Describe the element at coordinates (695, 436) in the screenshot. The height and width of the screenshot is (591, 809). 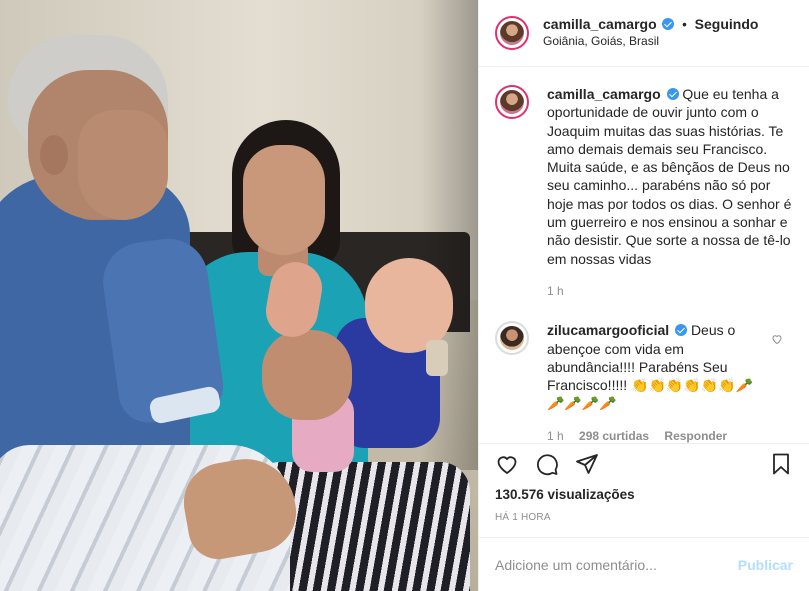
I see `reply-button: Responder` at that location.